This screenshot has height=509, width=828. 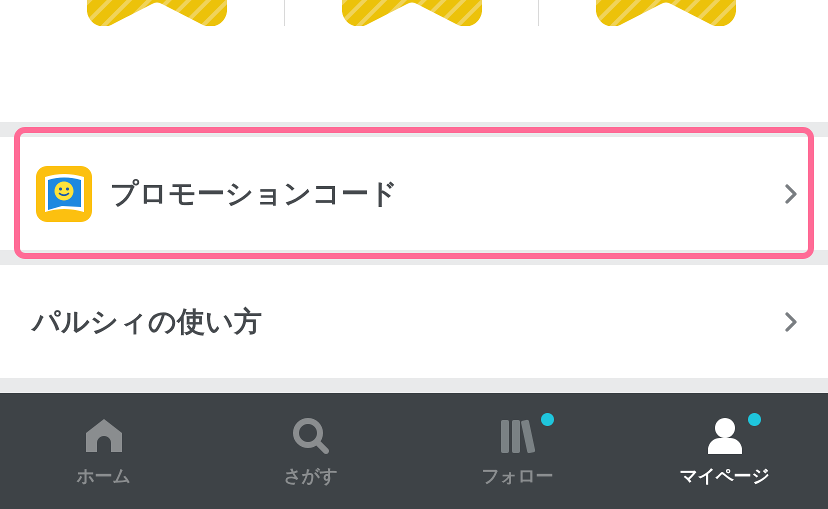 What do you see at coordinates (310, 436) in the screenshot?
I see `search-icon` at bounding box center [310, 436].